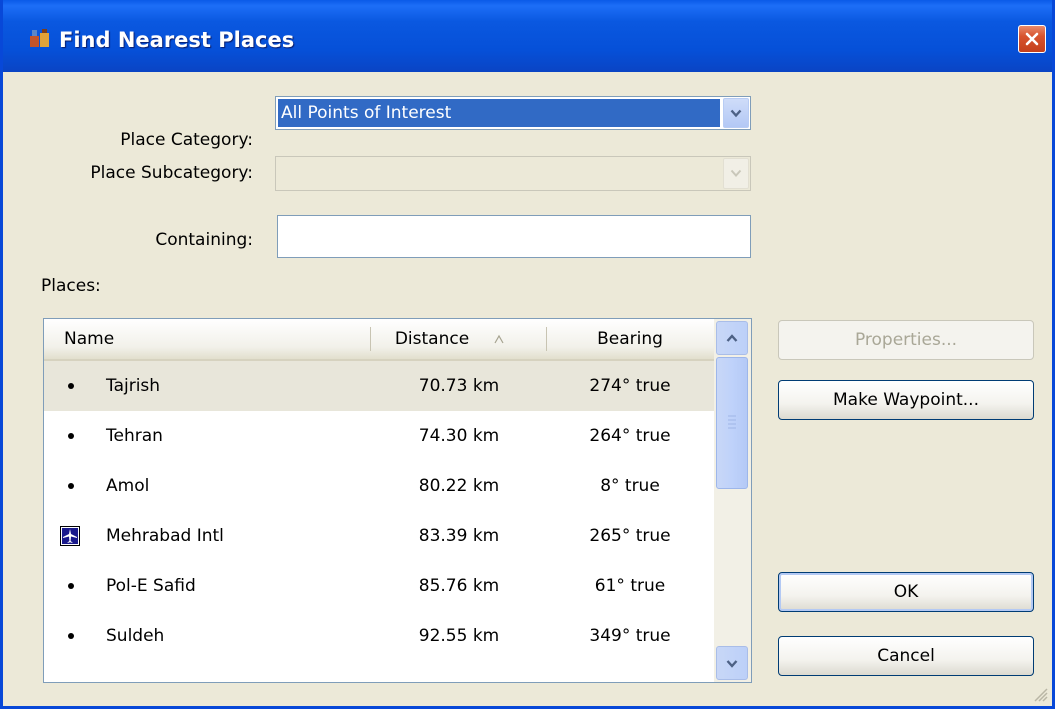  Describe the element at coordinates (499, 339) in the screenshot. I see `sort-ascending-icon` at that location.